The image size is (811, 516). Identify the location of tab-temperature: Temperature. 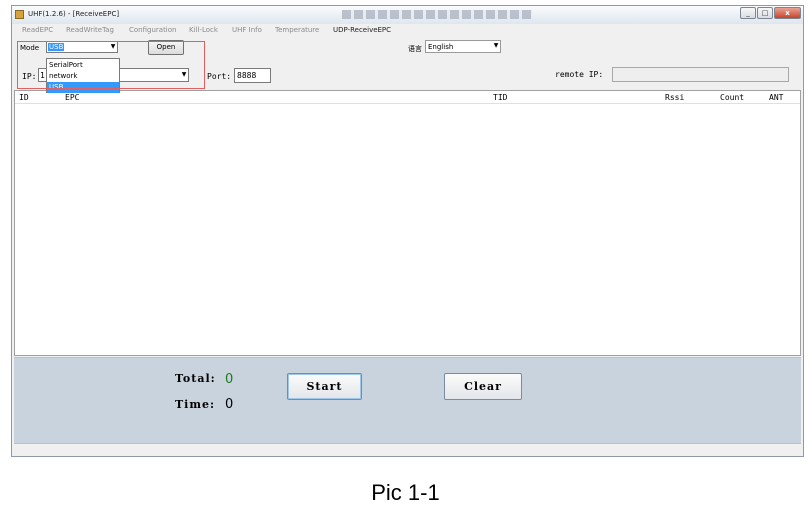
(297, 30).